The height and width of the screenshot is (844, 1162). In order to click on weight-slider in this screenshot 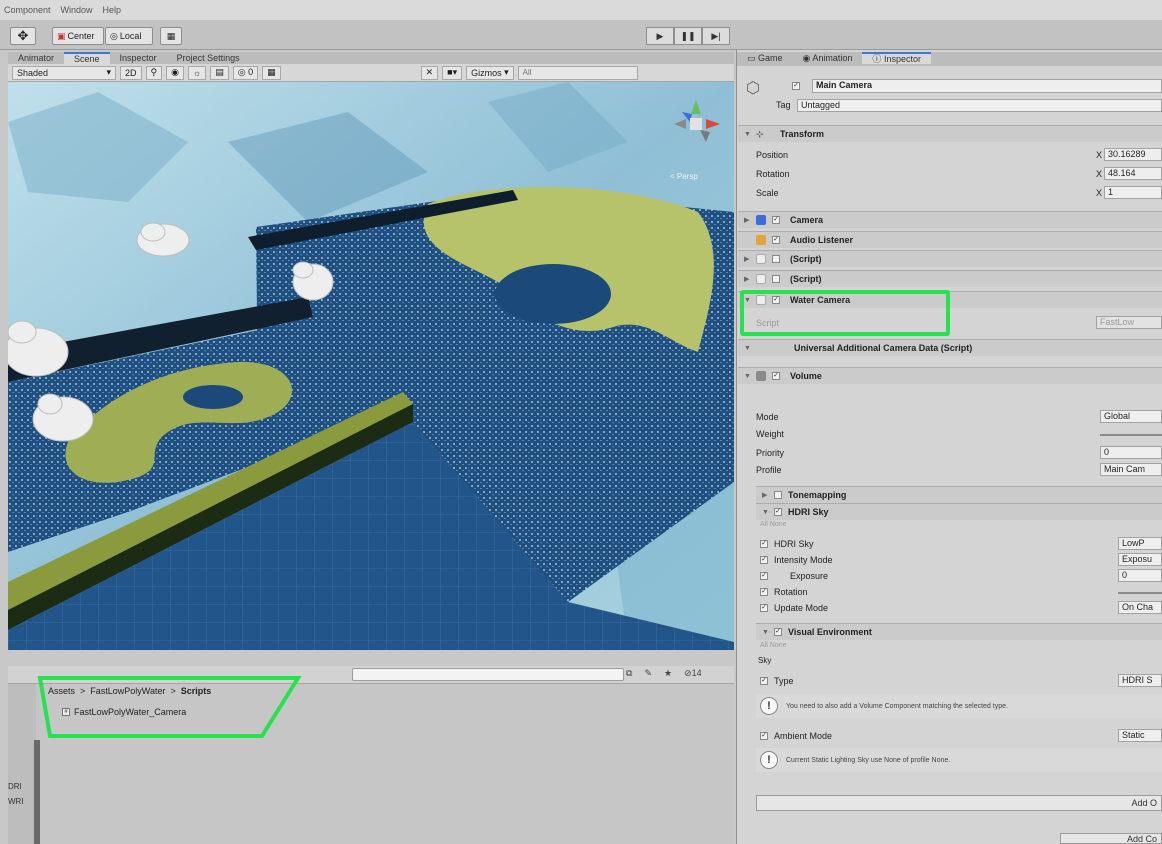, I will do `click(1131, 435)`.